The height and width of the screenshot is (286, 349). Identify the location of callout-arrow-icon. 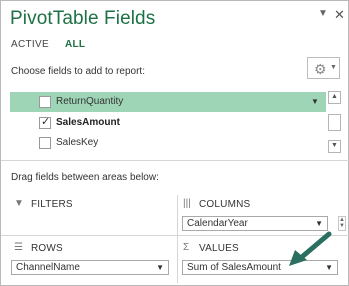
(310, 248).